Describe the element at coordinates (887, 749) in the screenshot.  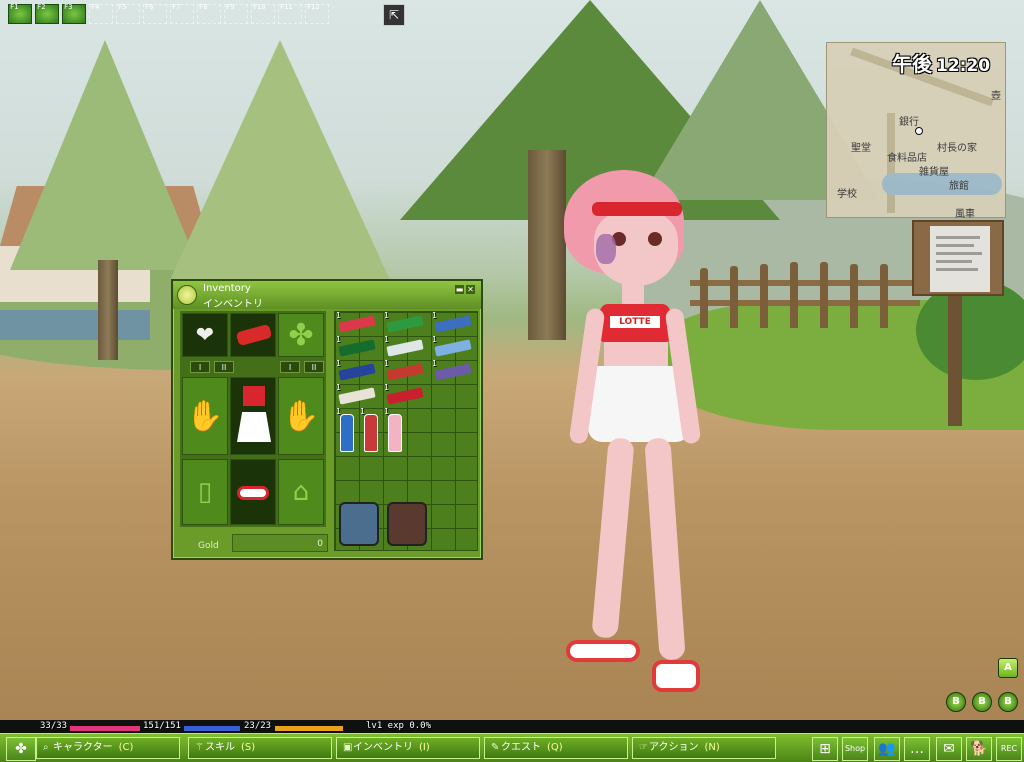
I see `party-icon: 👥` at that location.